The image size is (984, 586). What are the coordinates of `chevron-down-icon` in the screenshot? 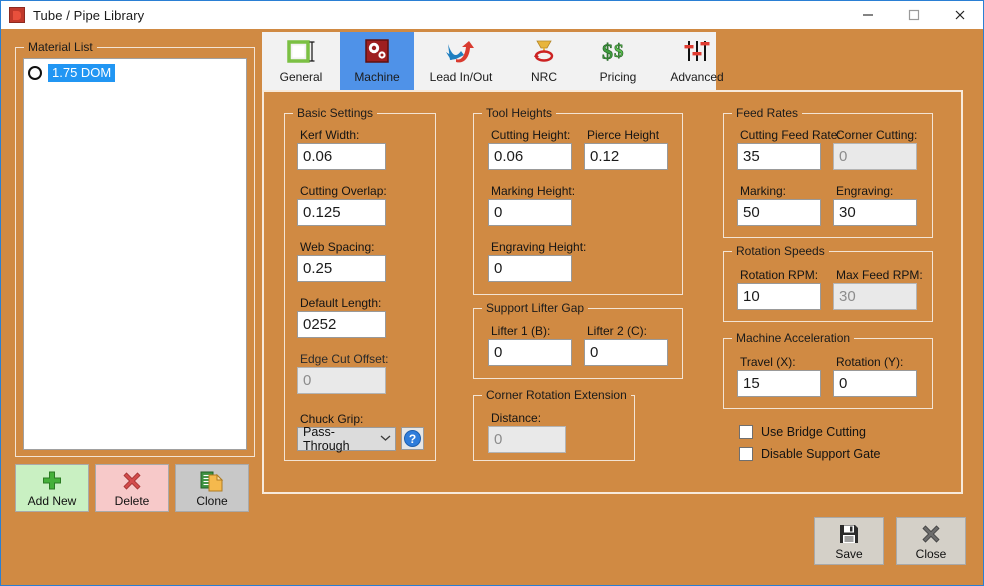 It's located at (385, 439).